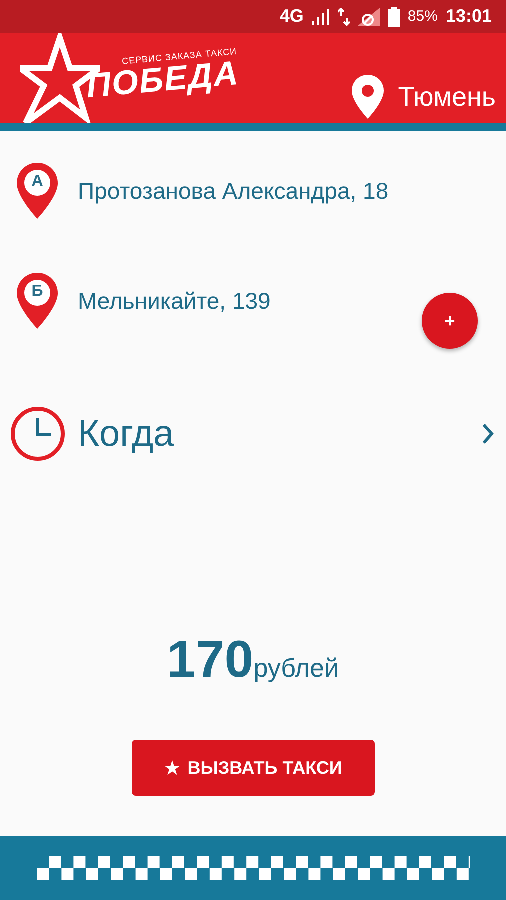  Describe the element at coordinates (423, 16) in the screenshot. I see `battery-level: 85%` at that location.